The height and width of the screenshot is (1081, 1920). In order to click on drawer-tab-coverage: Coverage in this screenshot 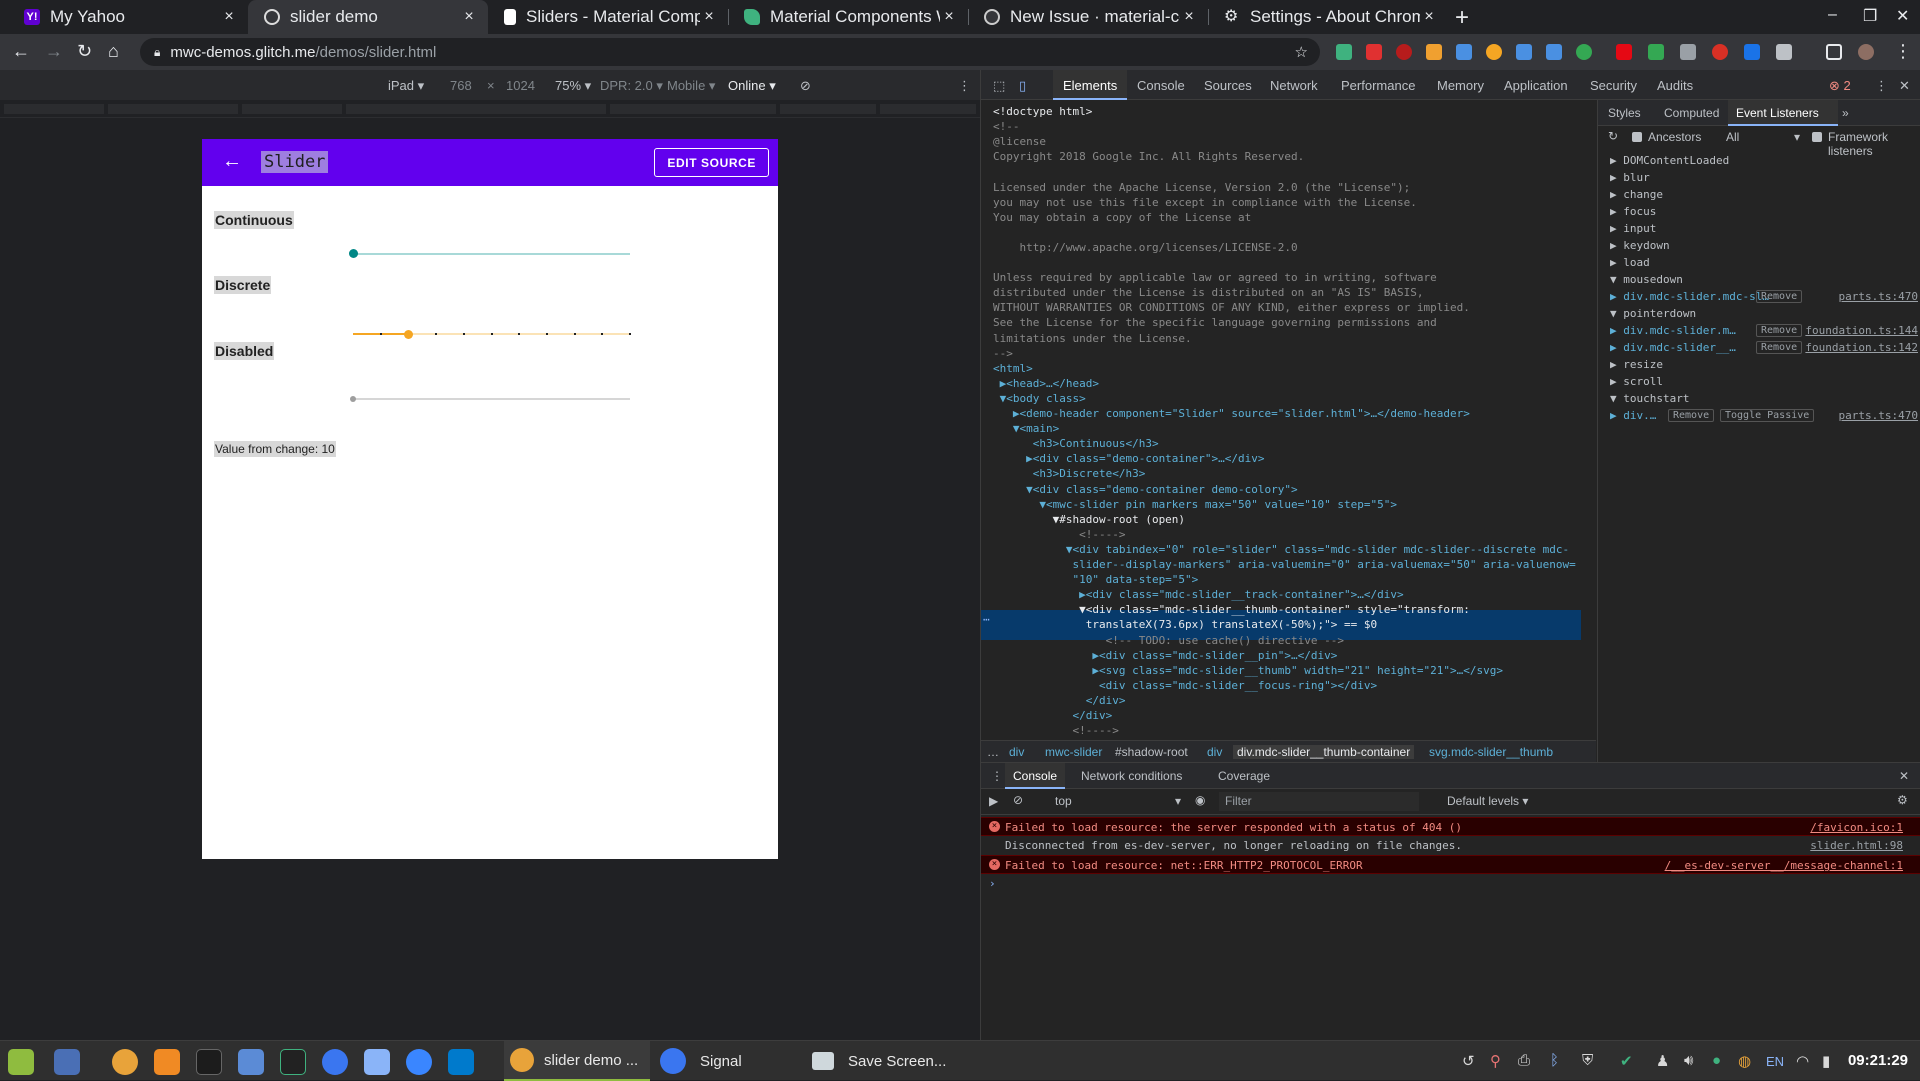, I will do `click(1244, 776)`.